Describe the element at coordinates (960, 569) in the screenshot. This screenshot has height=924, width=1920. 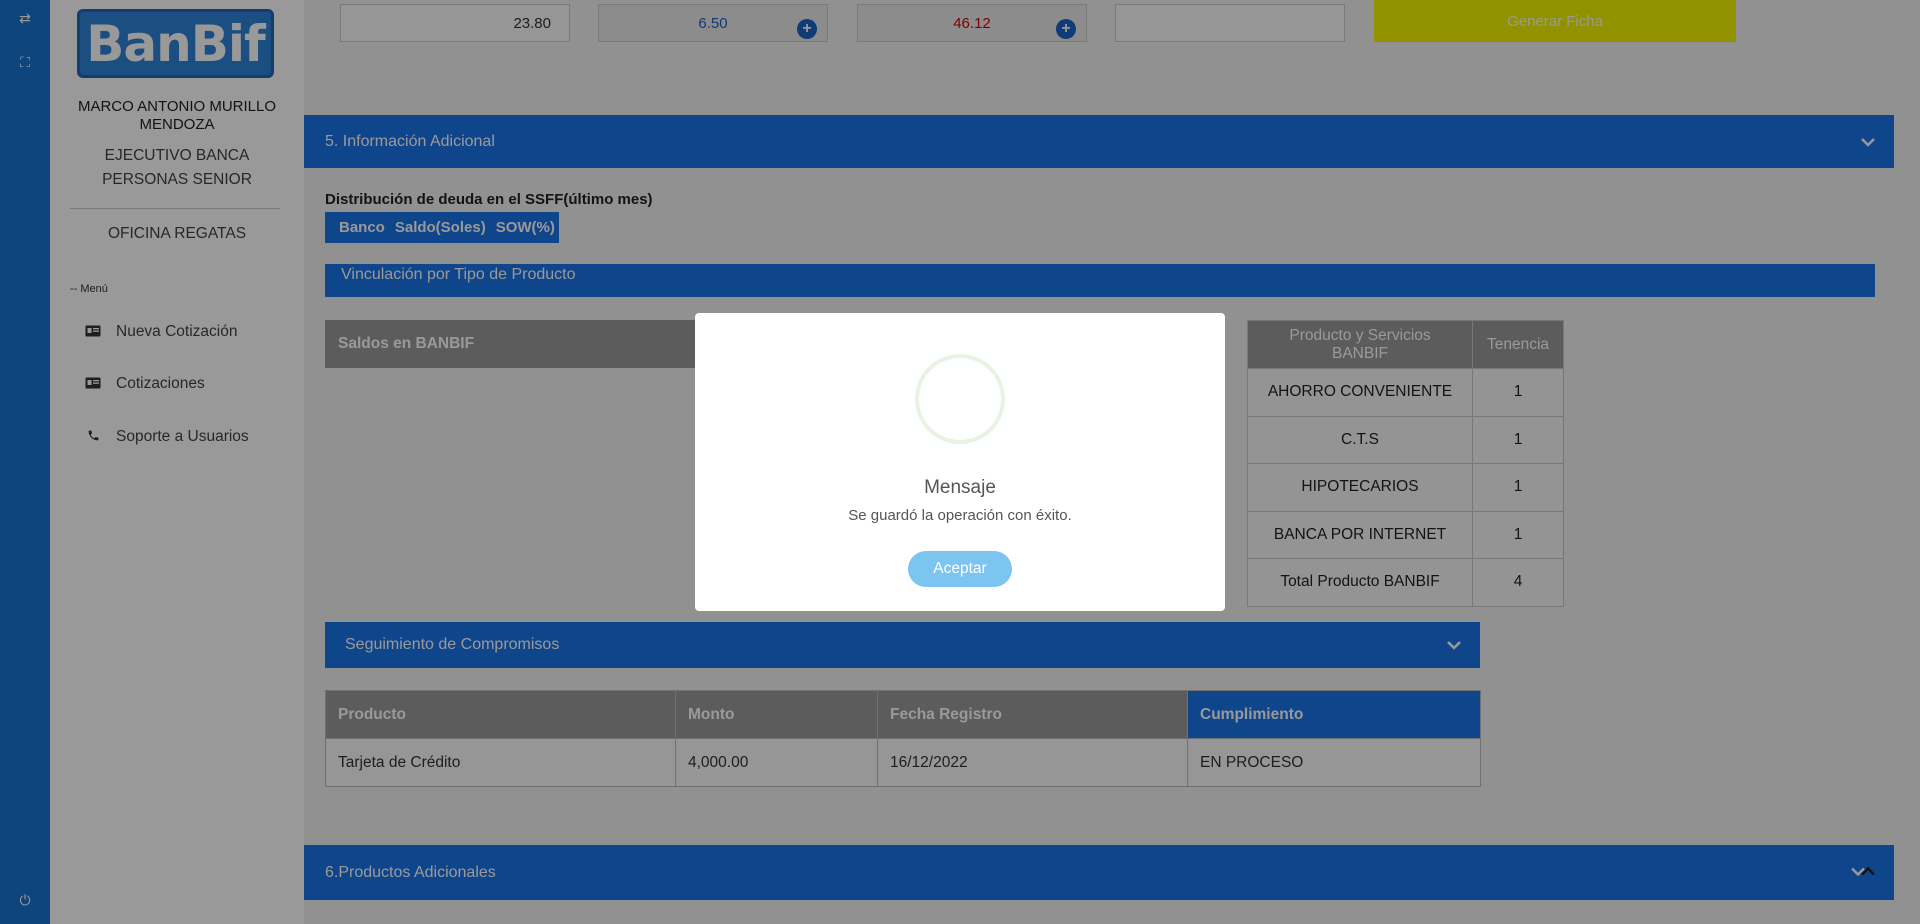
I see `accept-button: Aceptar` at that location.